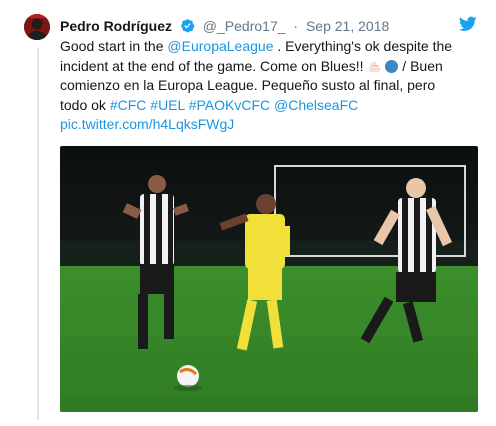  Describe the element at coordinates (116, 26) in the screenshot. I see `author-name: Pedro Rodríguez` at that location.